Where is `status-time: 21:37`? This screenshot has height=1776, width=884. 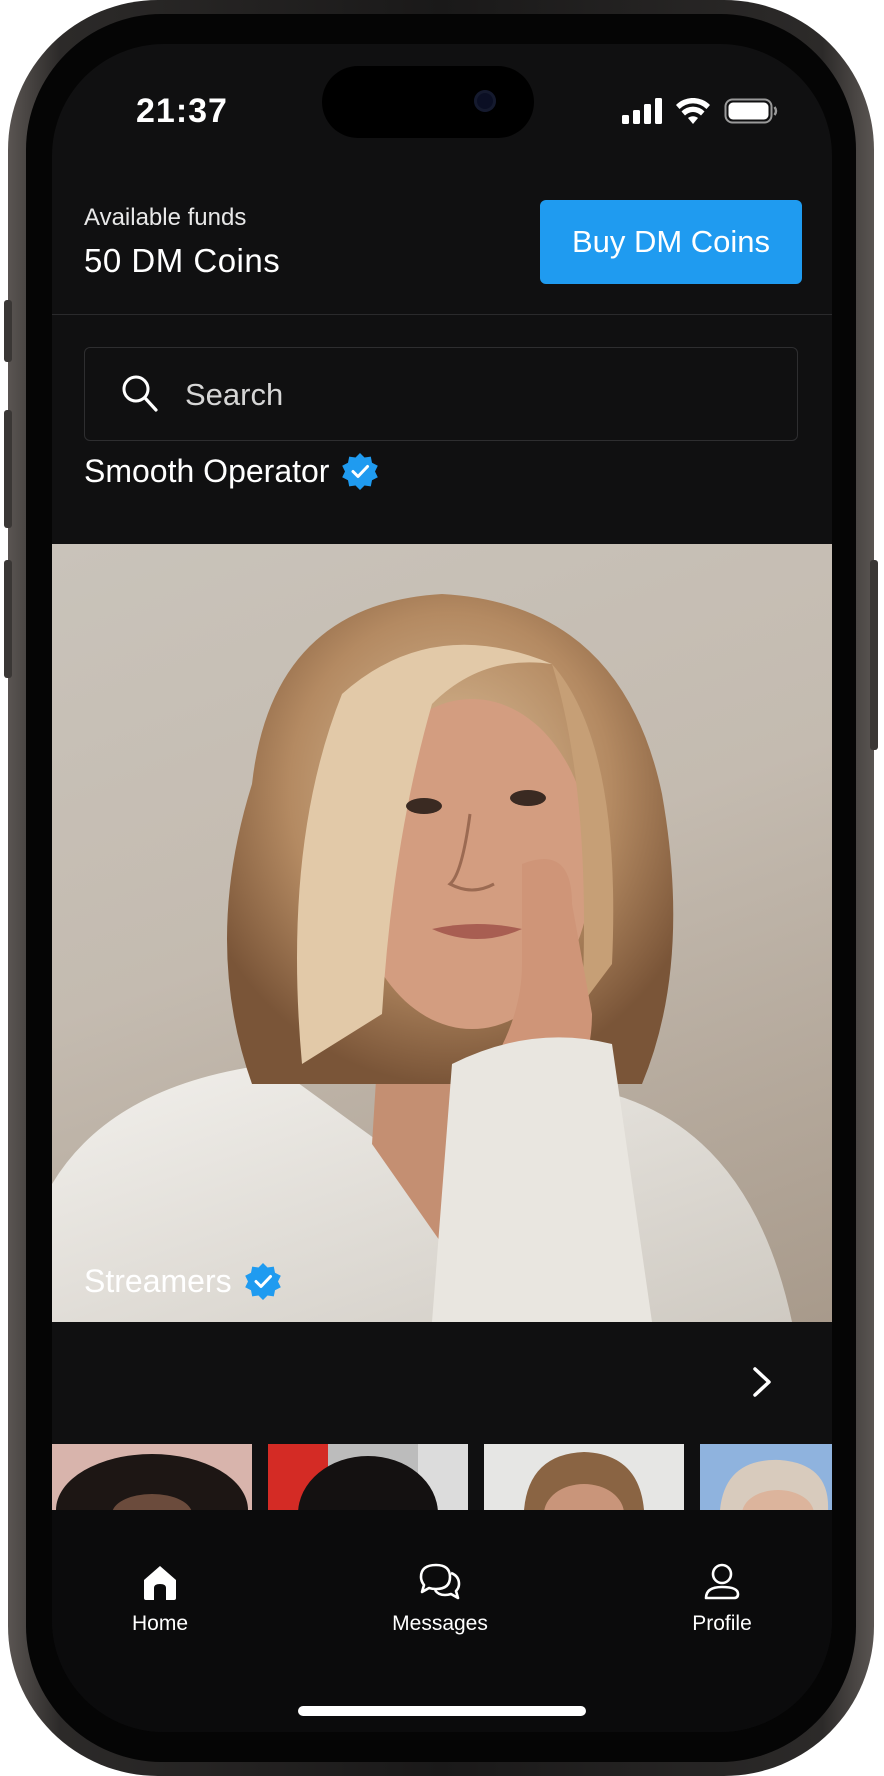 status-time: 21:37 is located at coordinates (182, 111).